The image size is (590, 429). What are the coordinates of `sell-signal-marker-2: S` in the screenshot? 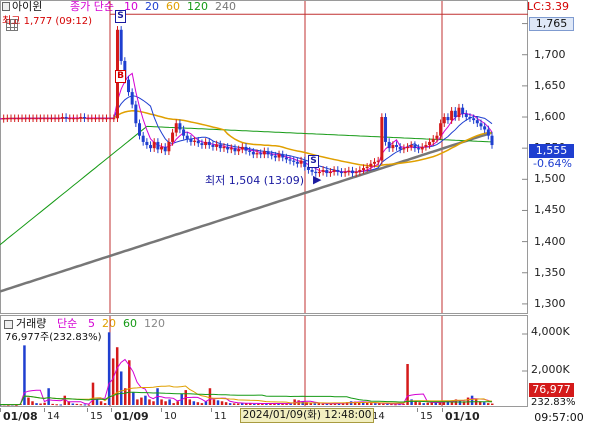 It's located at (313, 161).